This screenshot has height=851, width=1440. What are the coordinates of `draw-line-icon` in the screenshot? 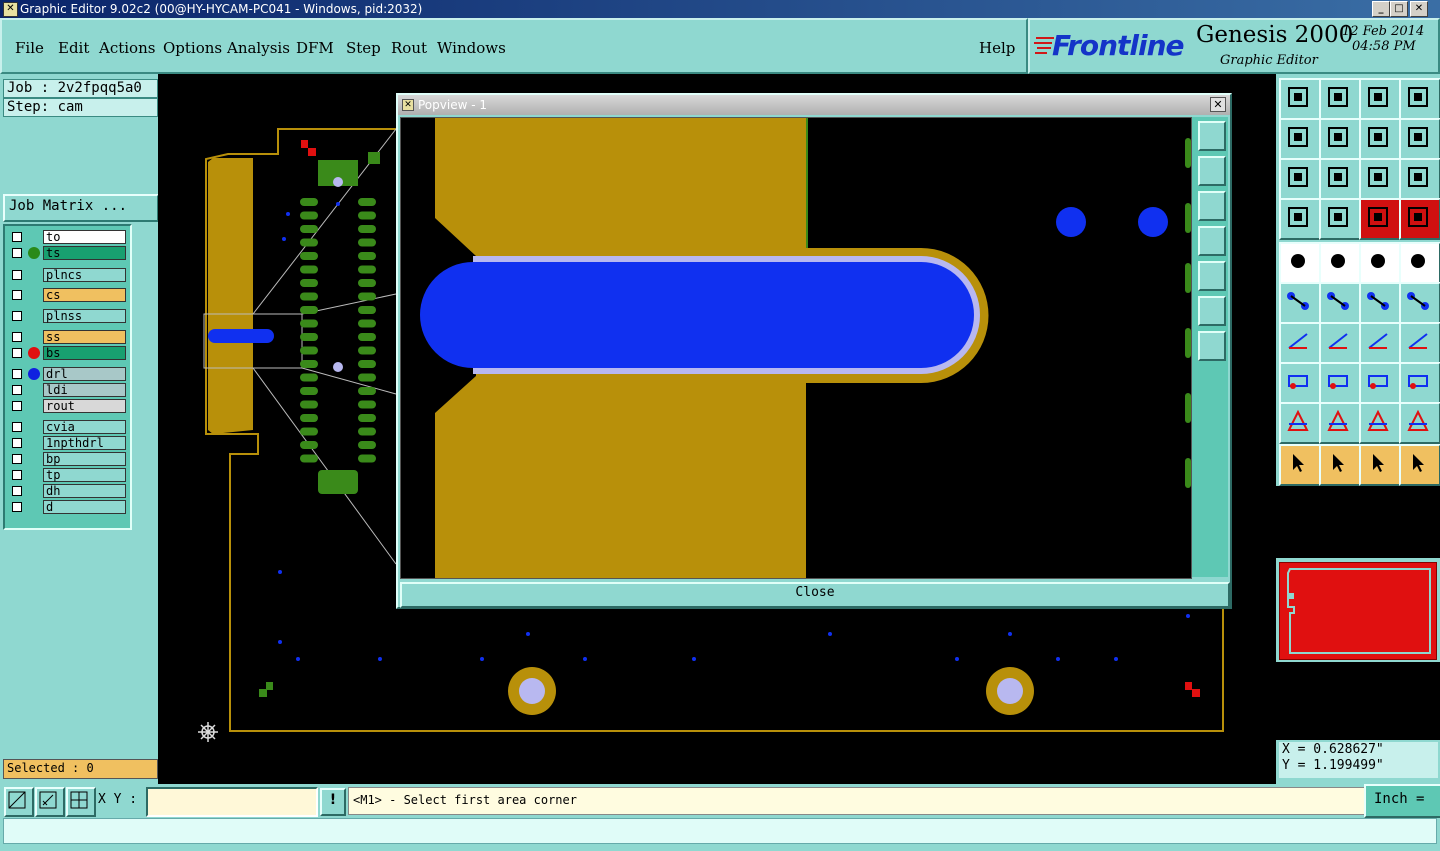 It's located at (1340, 263).